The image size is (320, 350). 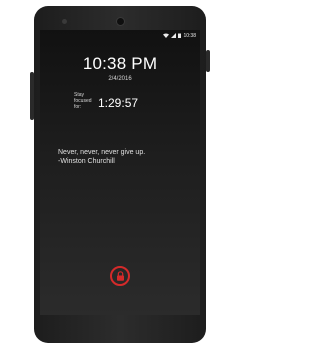 What do you see at coordinates (120, 79) in the screenshot?
I see `lock-date: 2/4/2016` at bounding box center [120, 79].